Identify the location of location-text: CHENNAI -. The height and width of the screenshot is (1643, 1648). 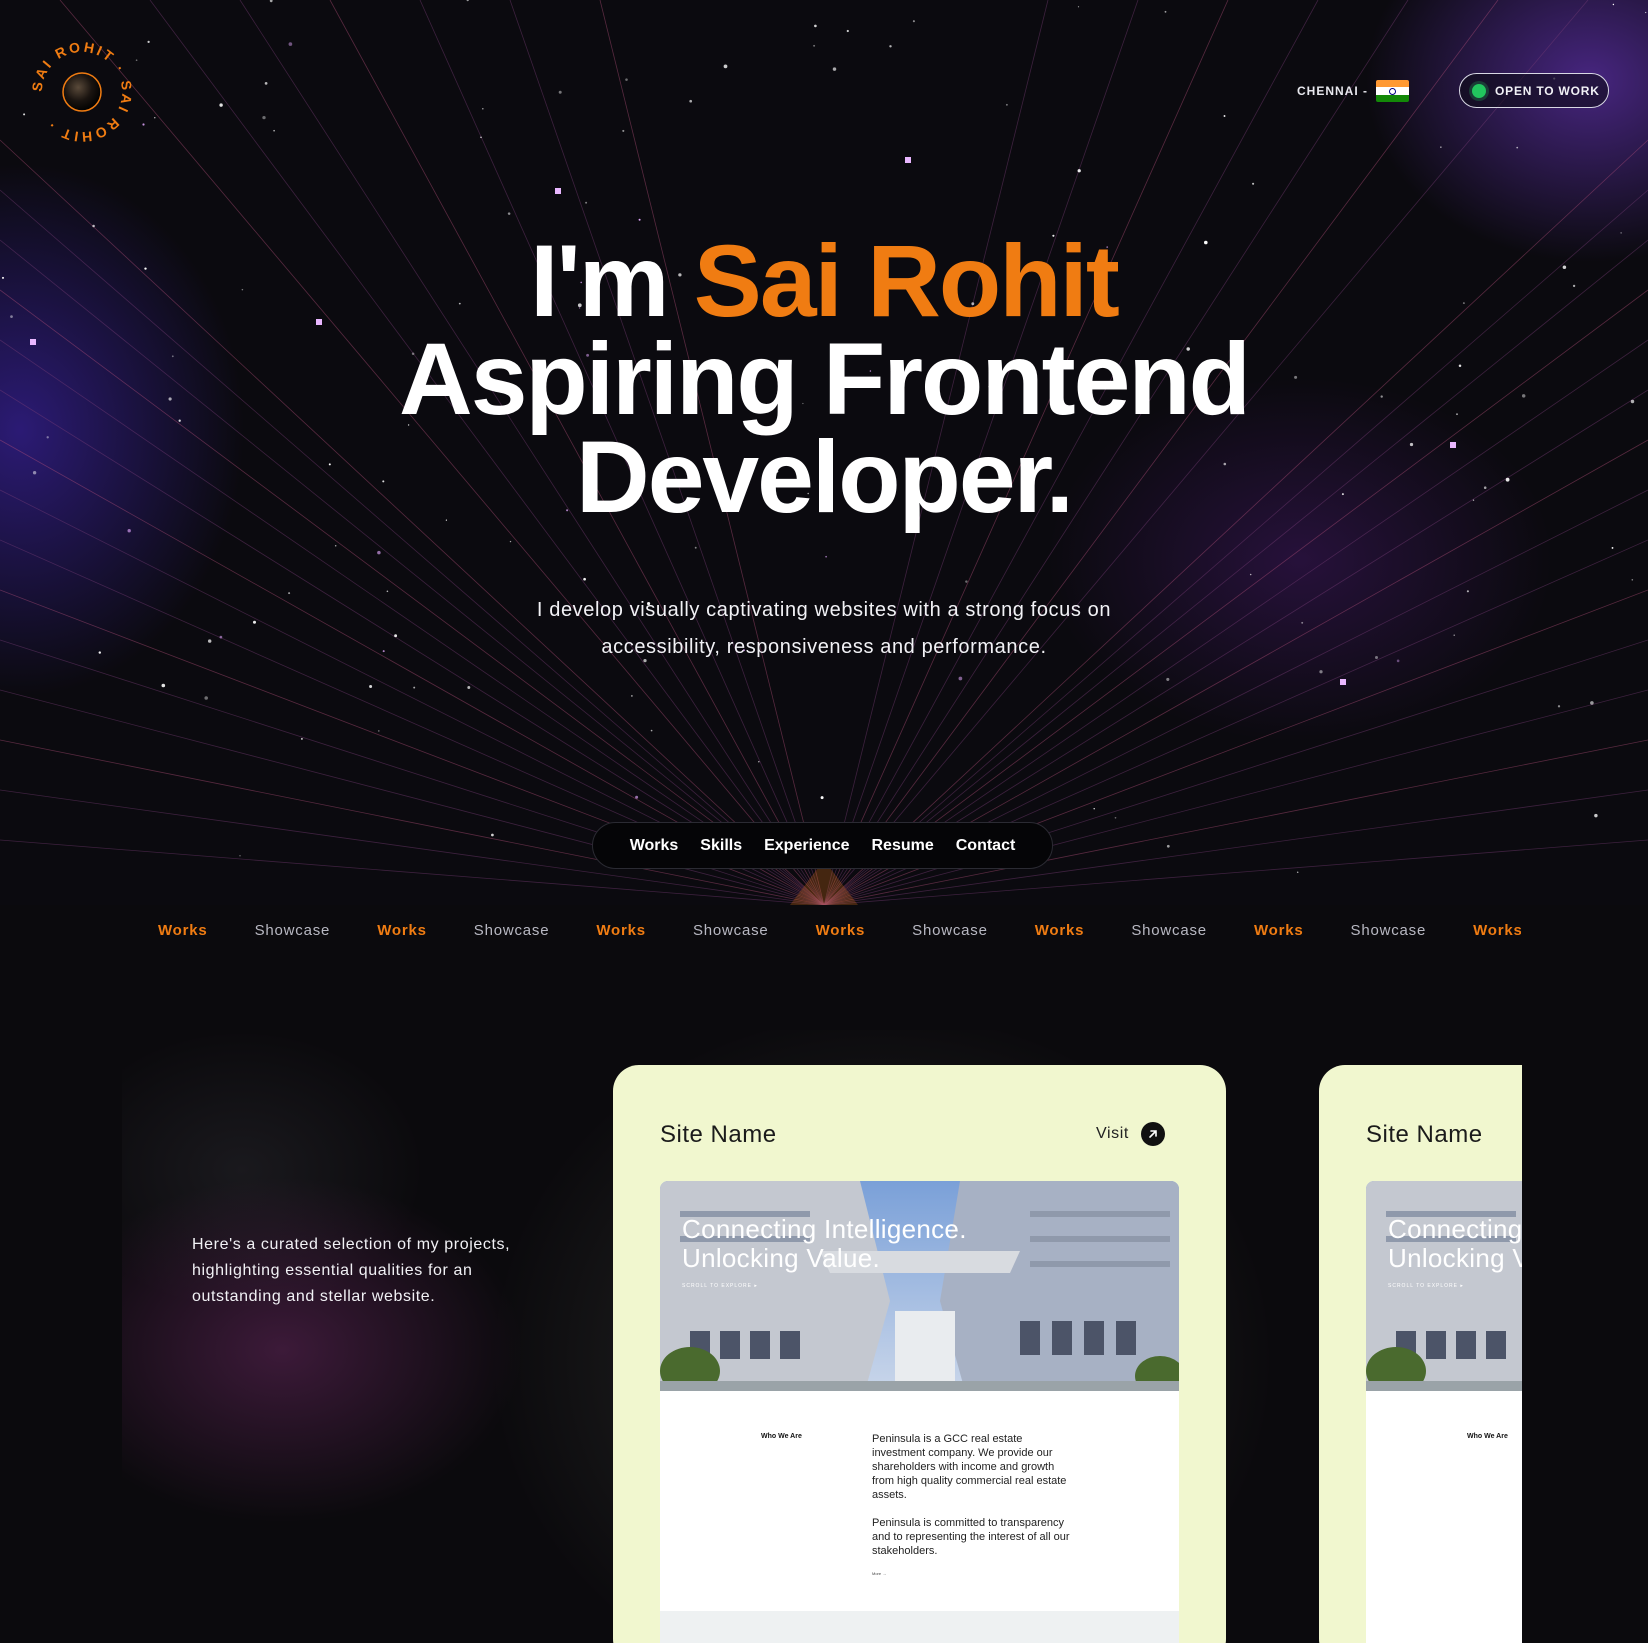
(1332, 91).